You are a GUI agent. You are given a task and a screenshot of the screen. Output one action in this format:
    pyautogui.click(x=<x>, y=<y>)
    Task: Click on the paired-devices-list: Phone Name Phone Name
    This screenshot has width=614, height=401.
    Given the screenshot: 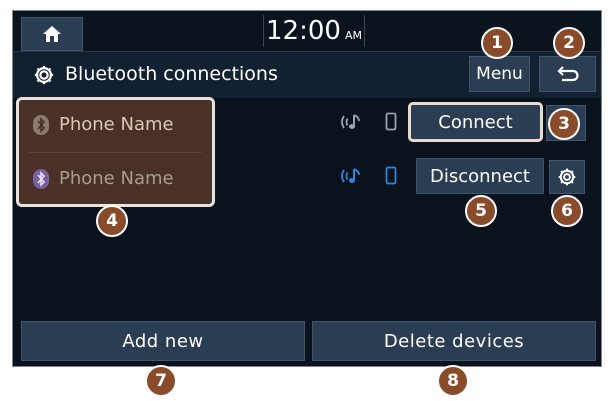 What is the action you would take?
    pyautogui.click(x=115, y=152)
    